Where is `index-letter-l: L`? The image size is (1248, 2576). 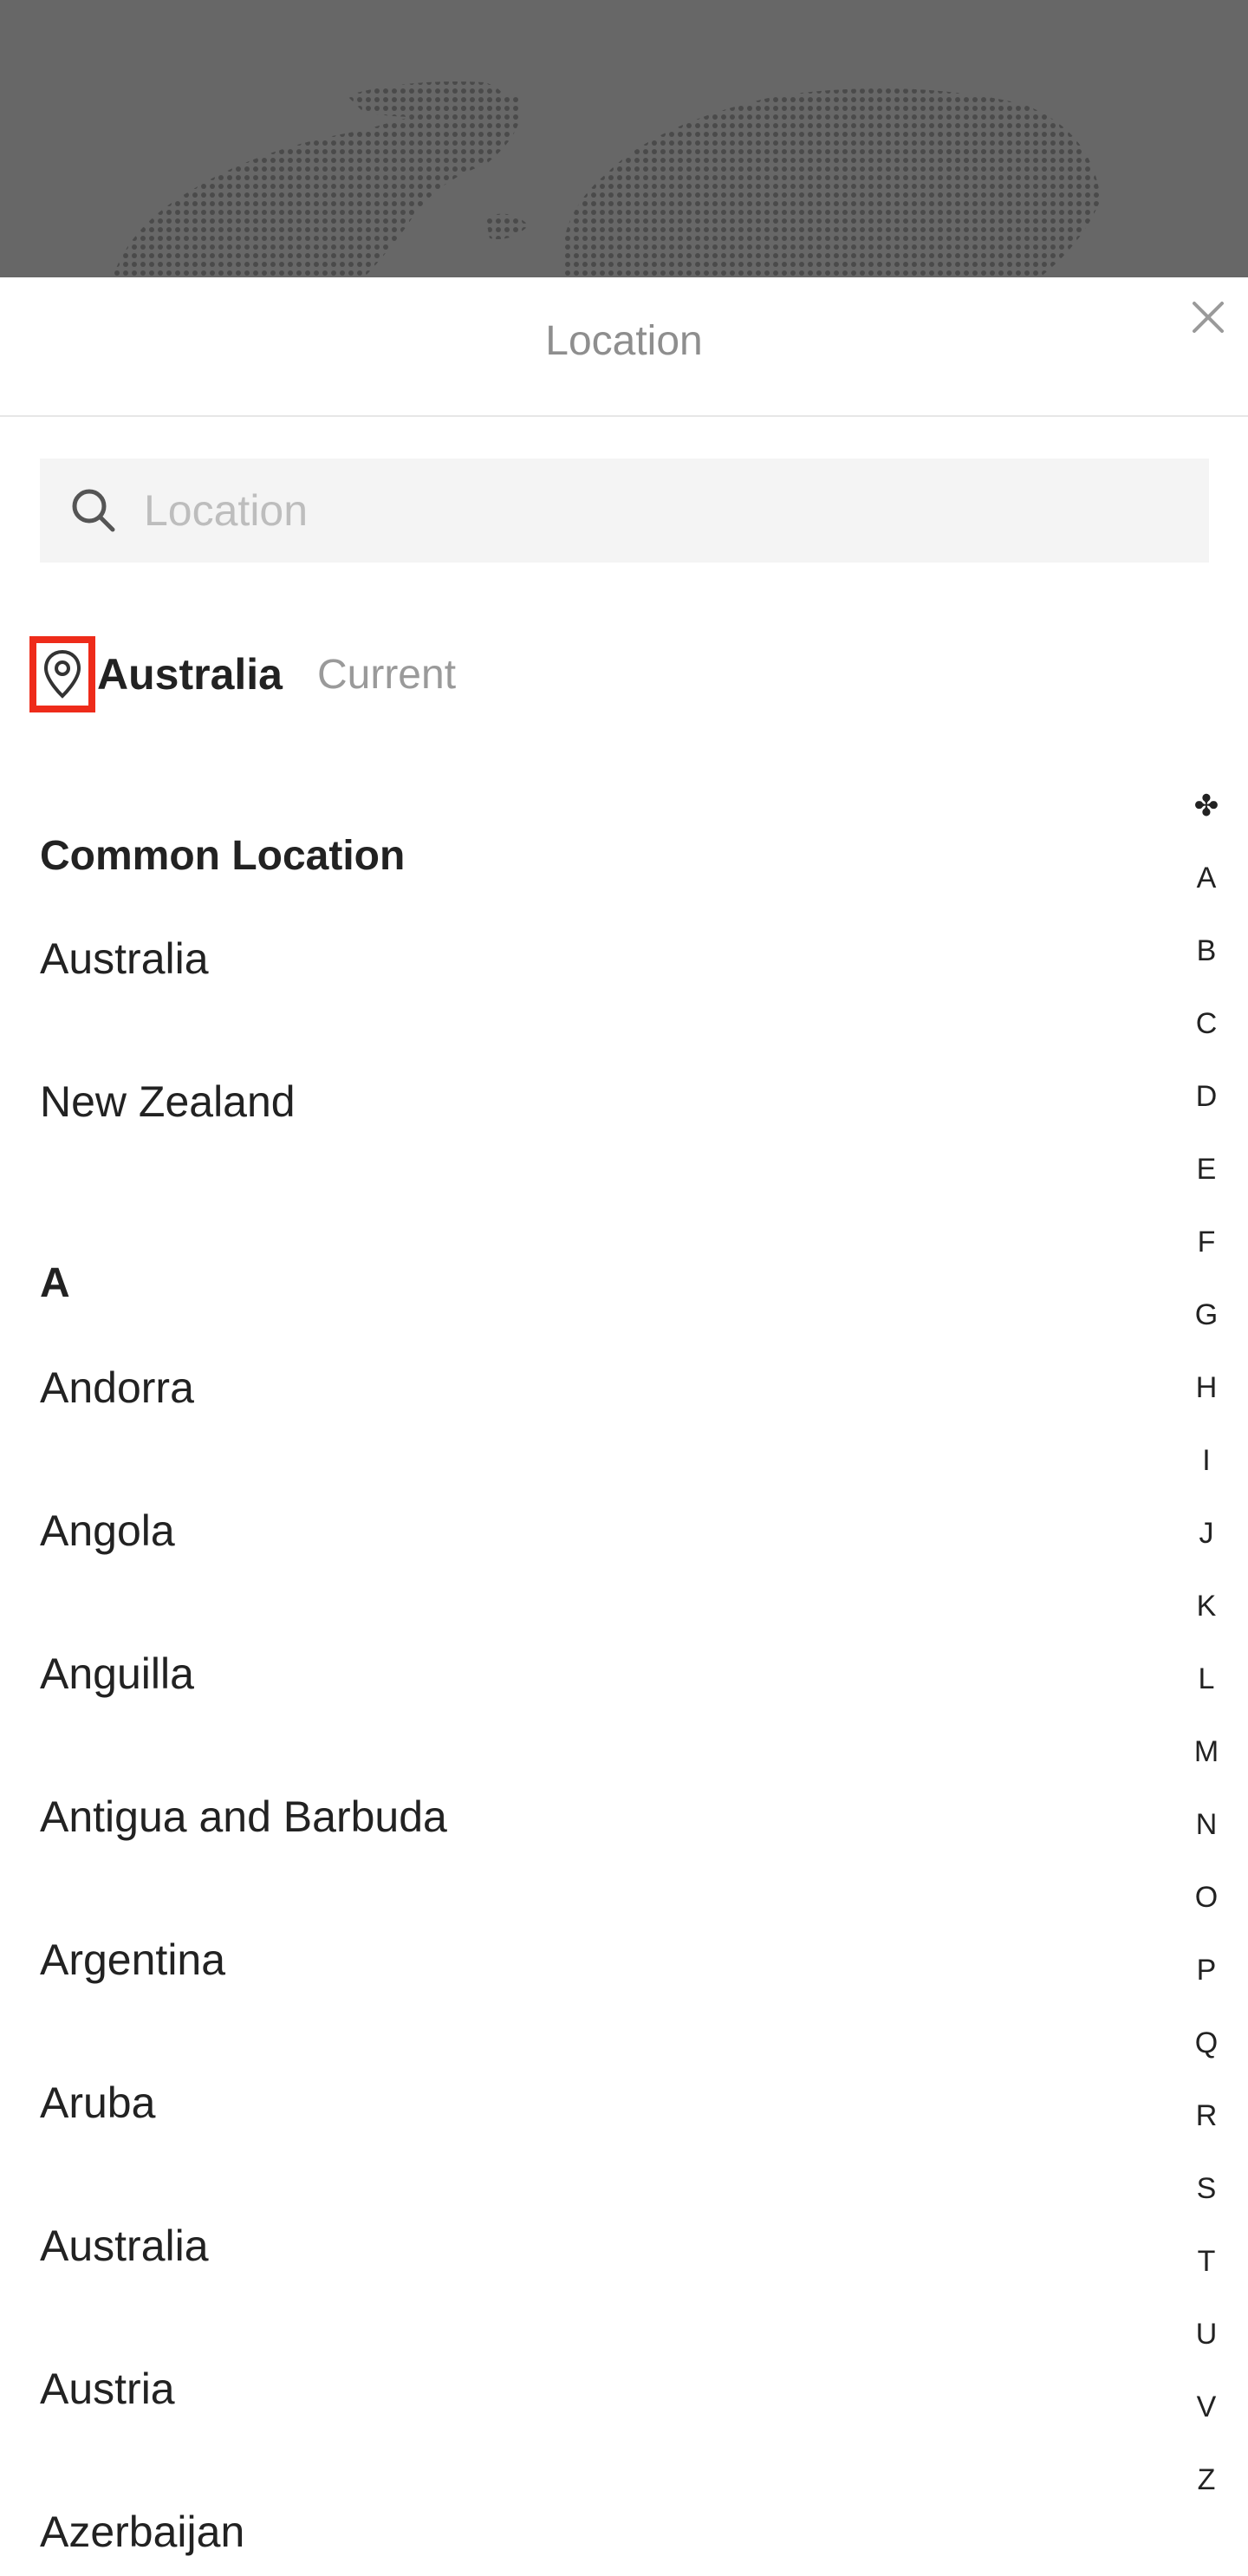 index-letter-l: L is located at coordinates (1206, 1679).